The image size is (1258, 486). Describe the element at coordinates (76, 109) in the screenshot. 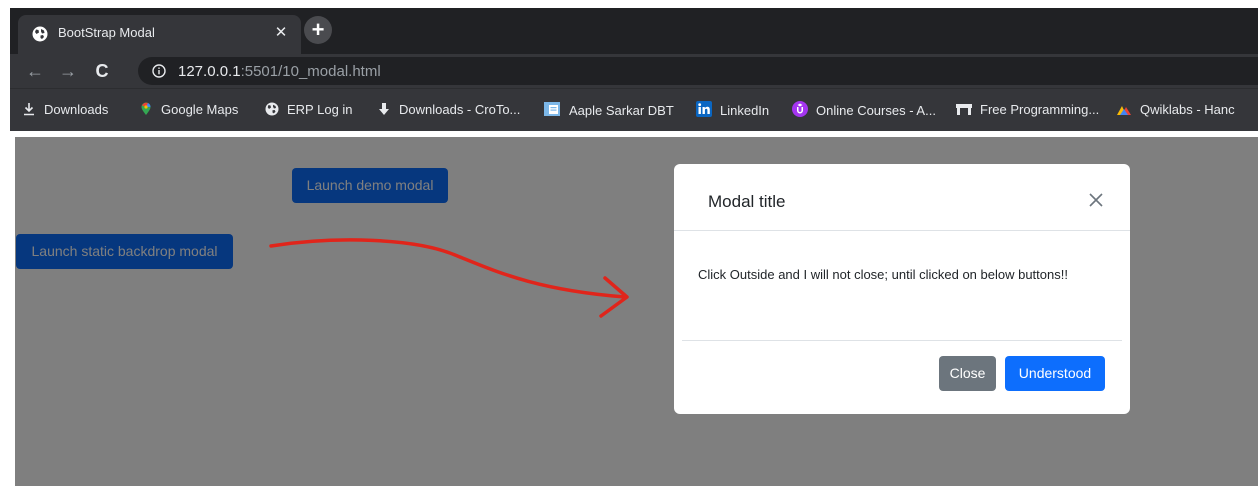

I see `bookmark-label: Downloads` at that location.